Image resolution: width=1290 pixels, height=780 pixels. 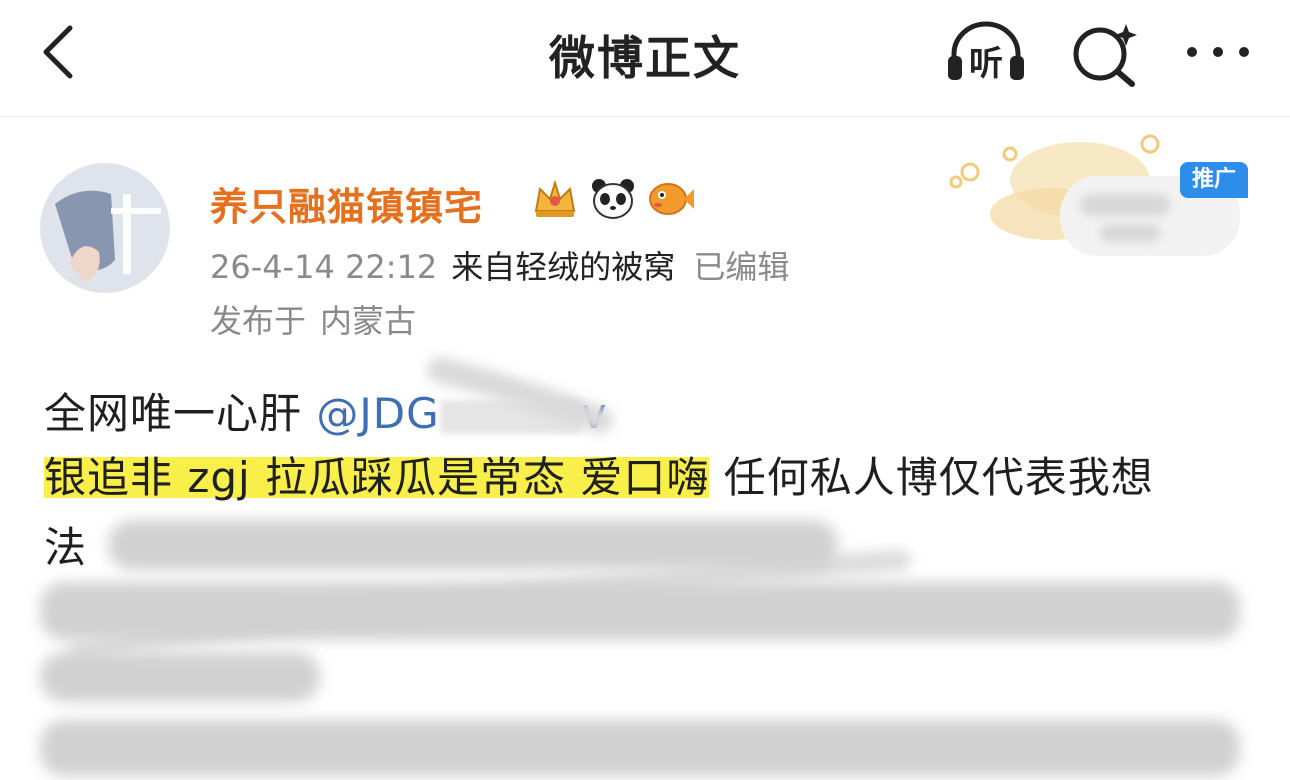 What do you see at coordinates (377, 477) in the screenshot?
I see `highlighted-text: 银追非 zgj 拉瓜踩瓜是常态 爱口嗨` at bounding box center [377, 477].